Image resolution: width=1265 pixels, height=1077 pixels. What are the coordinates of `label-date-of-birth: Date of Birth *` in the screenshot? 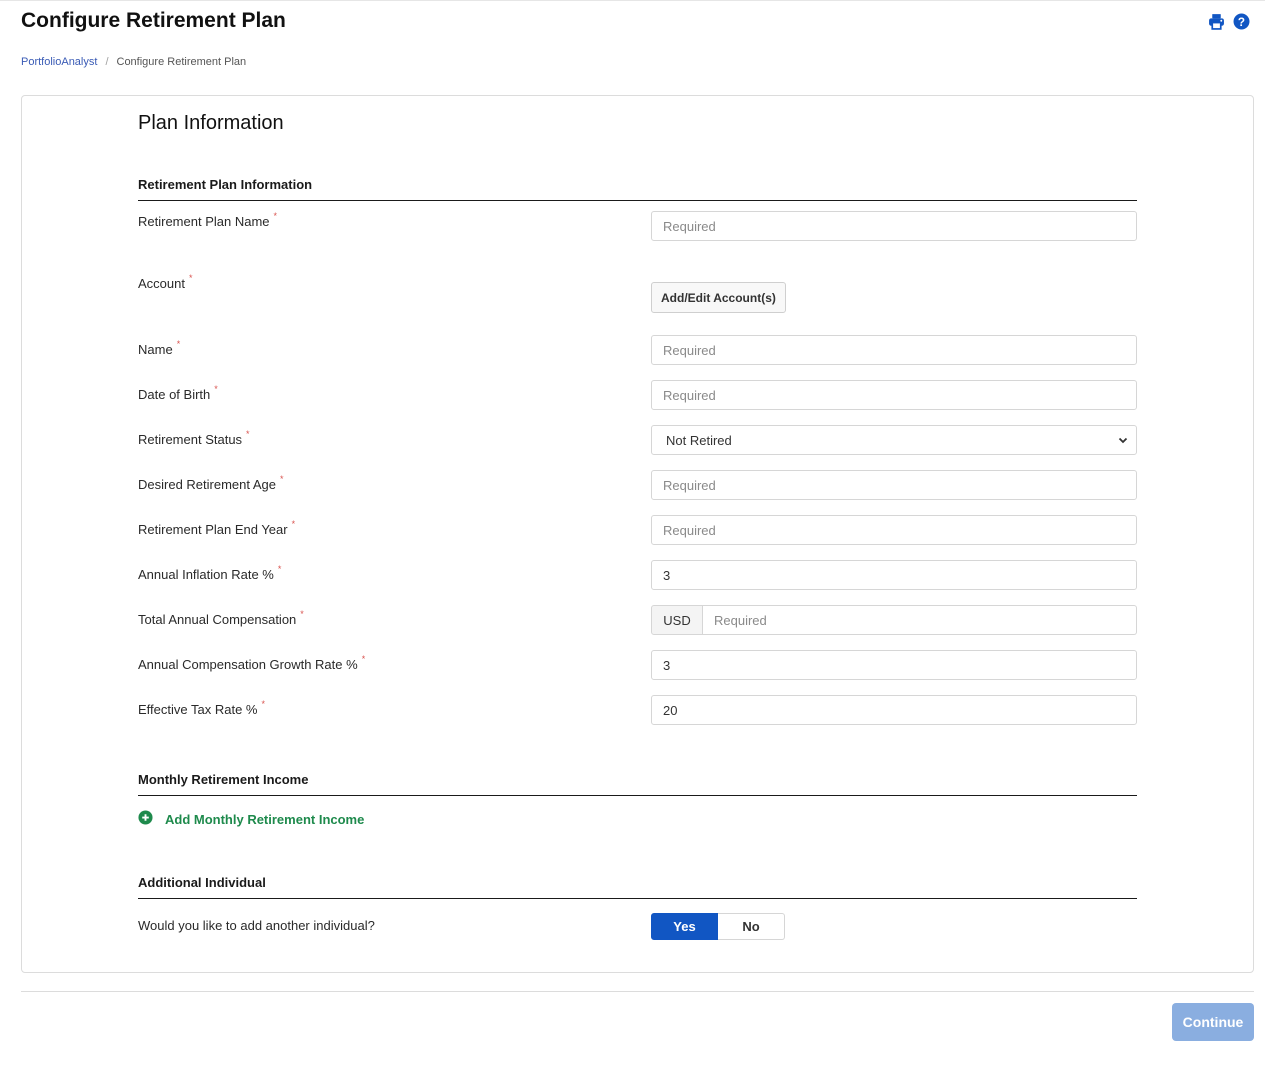 It's located at (178, 393).